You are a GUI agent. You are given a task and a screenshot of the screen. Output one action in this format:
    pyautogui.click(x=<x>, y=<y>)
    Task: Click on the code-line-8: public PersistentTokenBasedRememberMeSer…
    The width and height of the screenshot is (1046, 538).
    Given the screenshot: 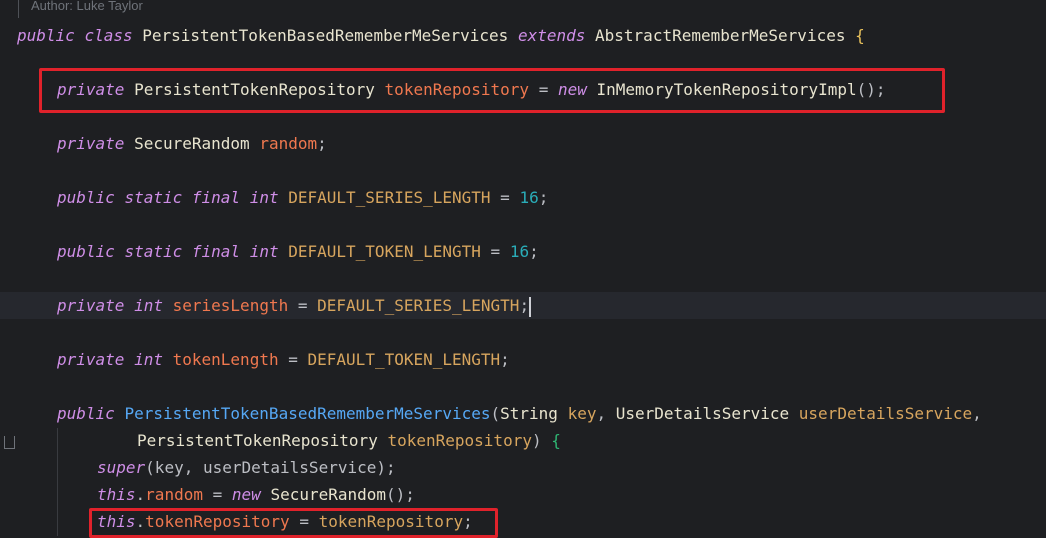 What is the action you would take?
    pyautogui.click(x=519, y=413)
    